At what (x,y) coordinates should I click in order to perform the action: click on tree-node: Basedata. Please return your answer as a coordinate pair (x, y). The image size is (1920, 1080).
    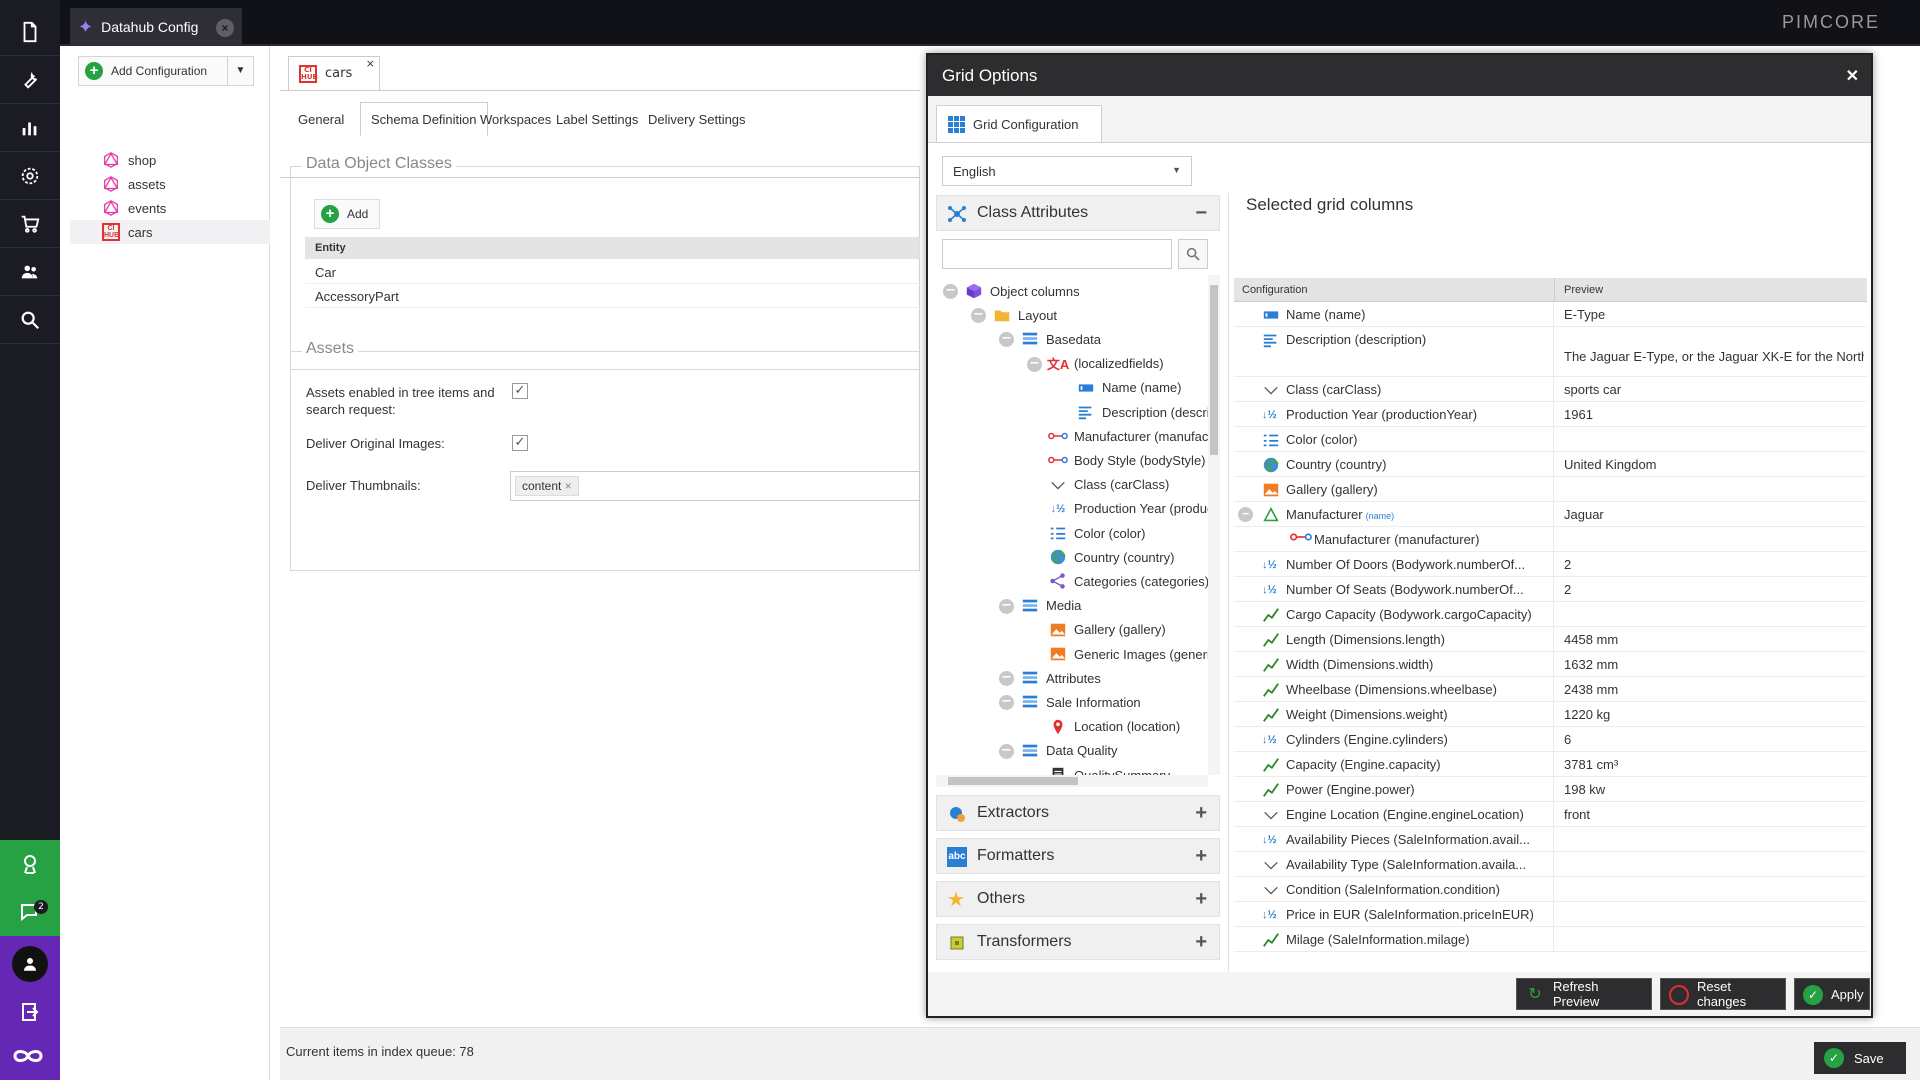
    Looking at the image, I should click on (1060, 339).